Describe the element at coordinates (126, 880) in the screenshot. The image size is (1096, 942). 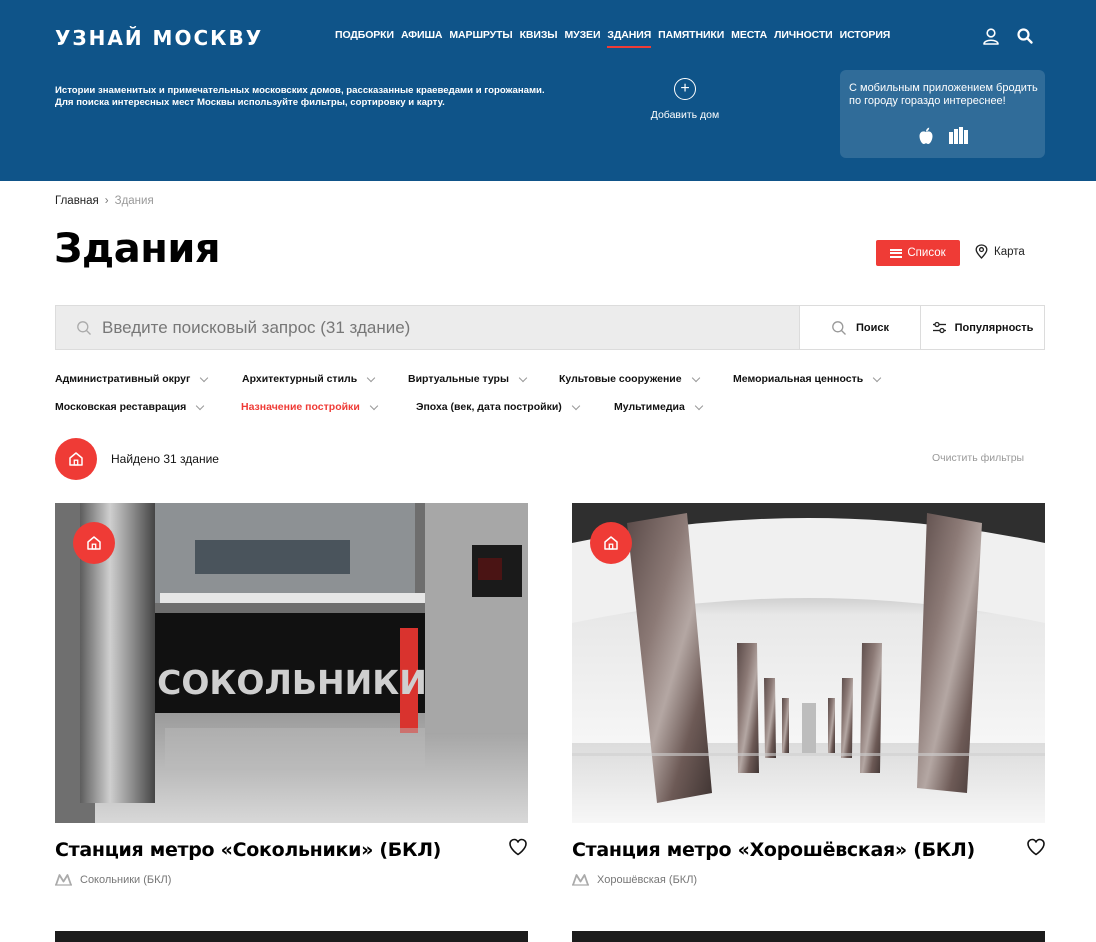
I see `metro-station-name: Сокольники (БКЛ)` at that location.